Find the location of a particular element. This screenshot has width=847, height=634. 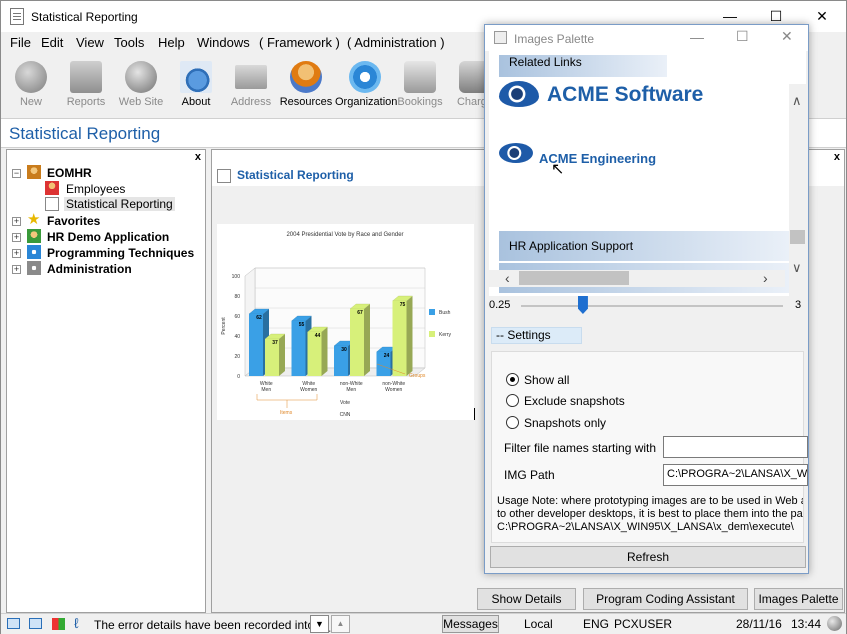

toolbar-address-button: Address is located at coordinates (251, 84).